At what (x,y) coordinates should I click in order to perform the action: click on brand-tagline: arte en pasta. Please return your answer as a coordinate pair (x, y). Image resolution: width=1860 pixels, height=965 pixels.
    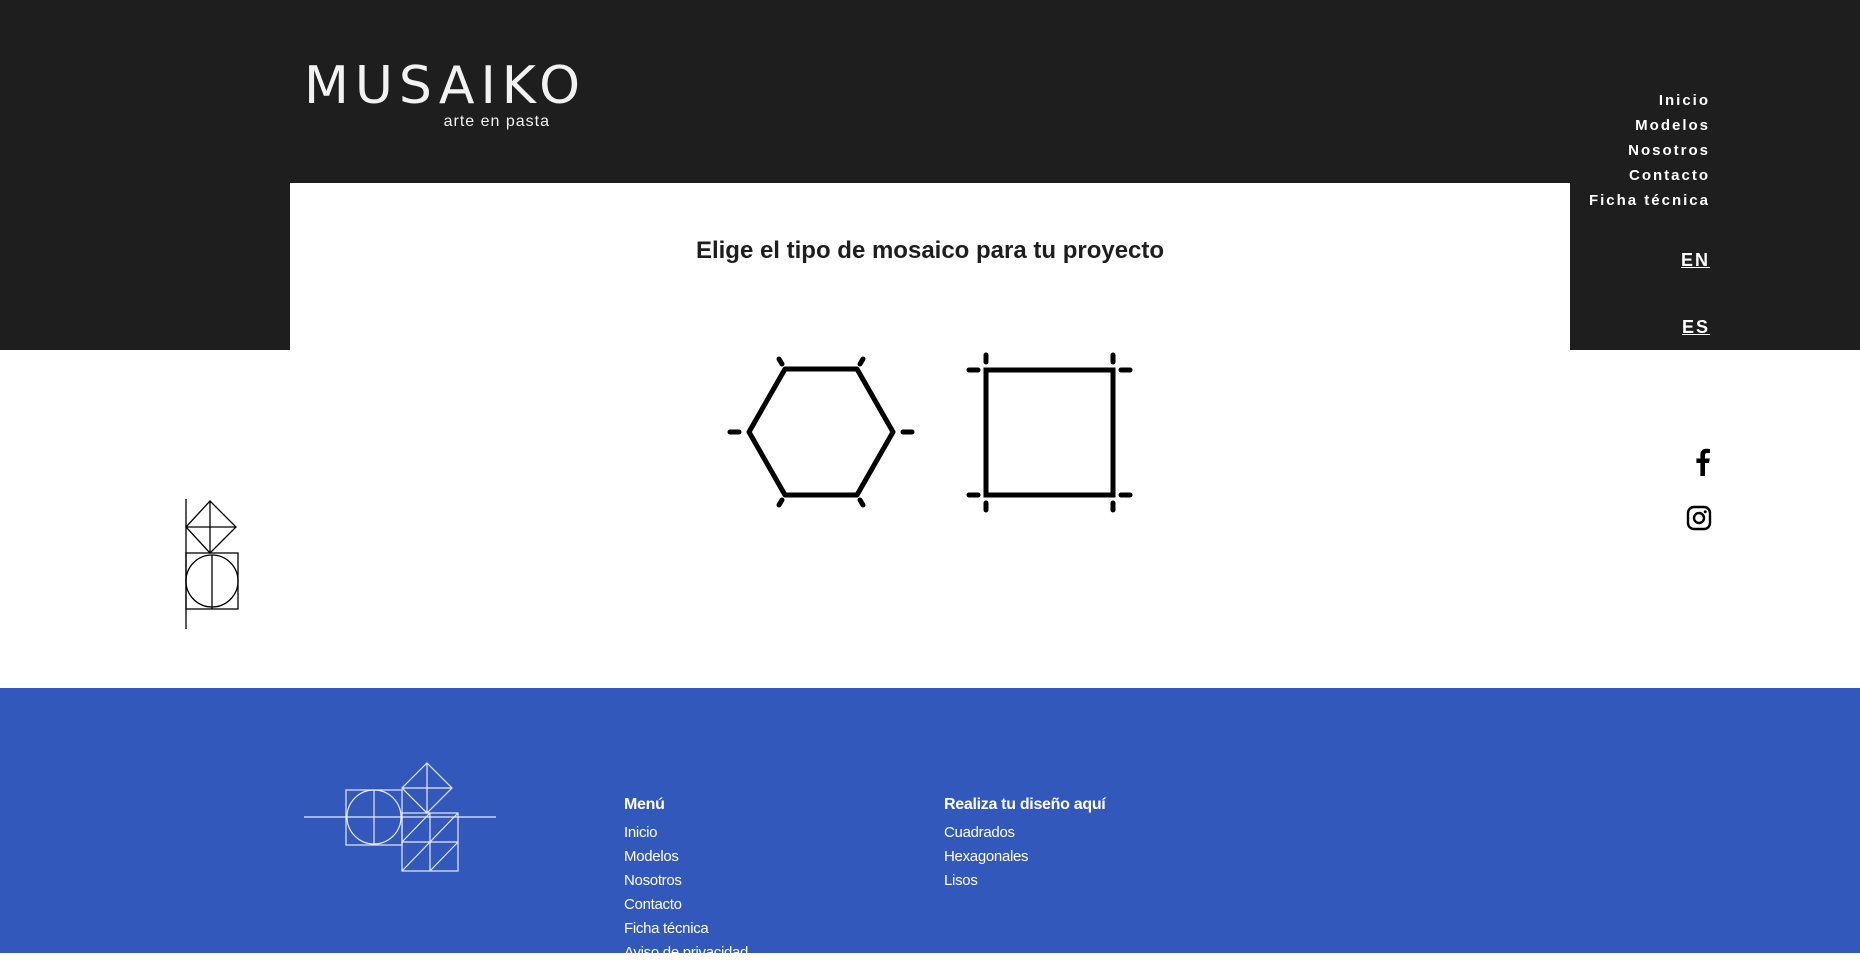
    Looking at the image, I should click on (496, 121).